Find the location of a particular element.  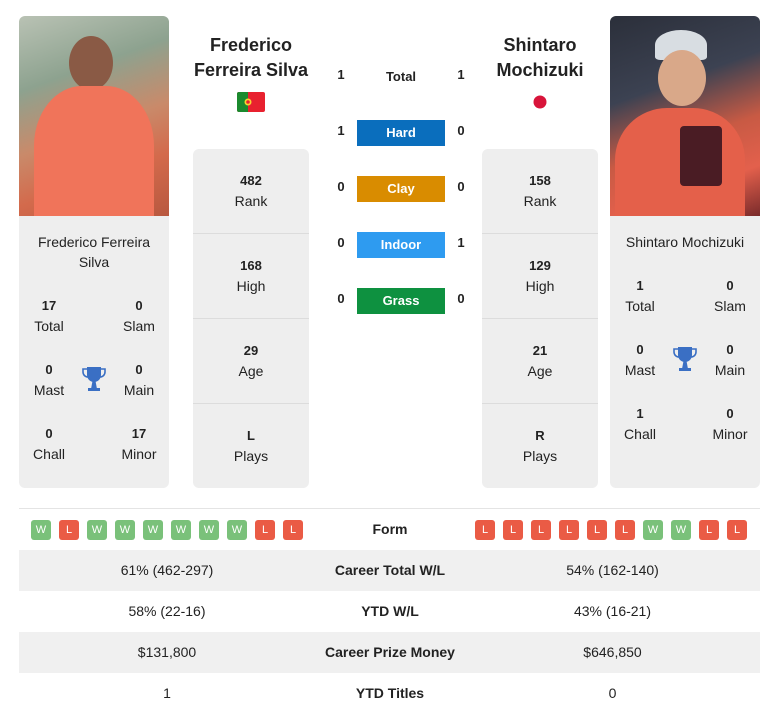

player-name-right: Shintaro Mochizuki is located at coordinates (540, 58).